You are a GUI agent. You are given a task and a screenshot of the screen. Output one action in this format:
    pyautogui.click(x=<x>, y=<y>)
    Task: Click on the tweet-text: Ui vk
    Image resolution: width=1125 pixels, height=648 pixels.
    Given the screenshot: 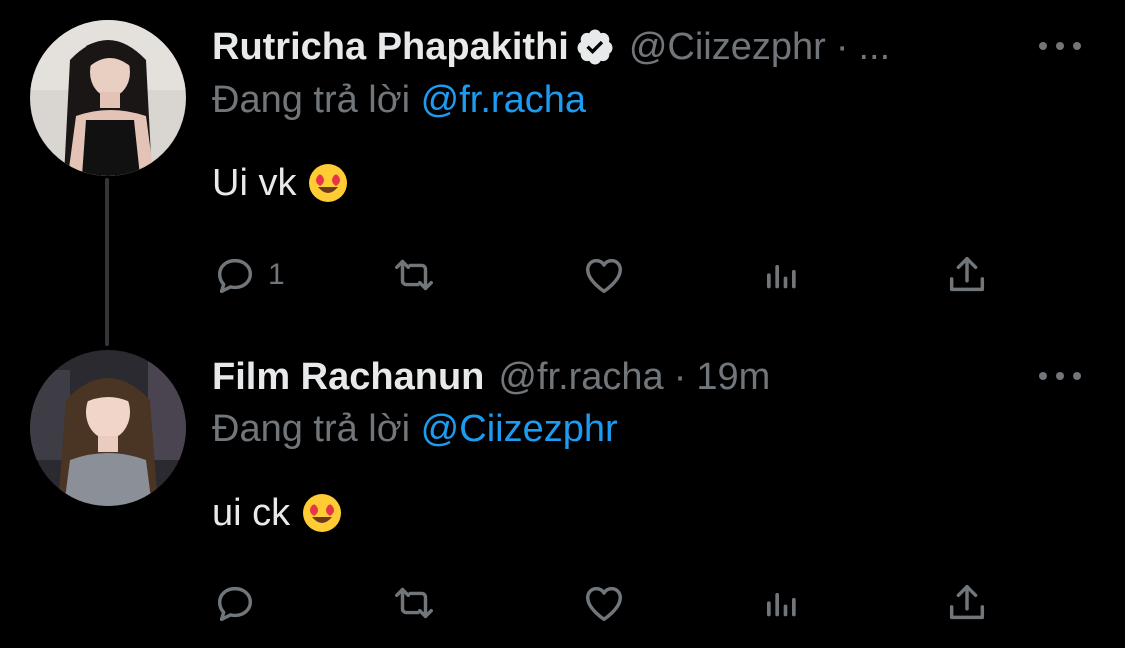 What is the action you would take?
    pyautogui.click(x=280, y=183)
    